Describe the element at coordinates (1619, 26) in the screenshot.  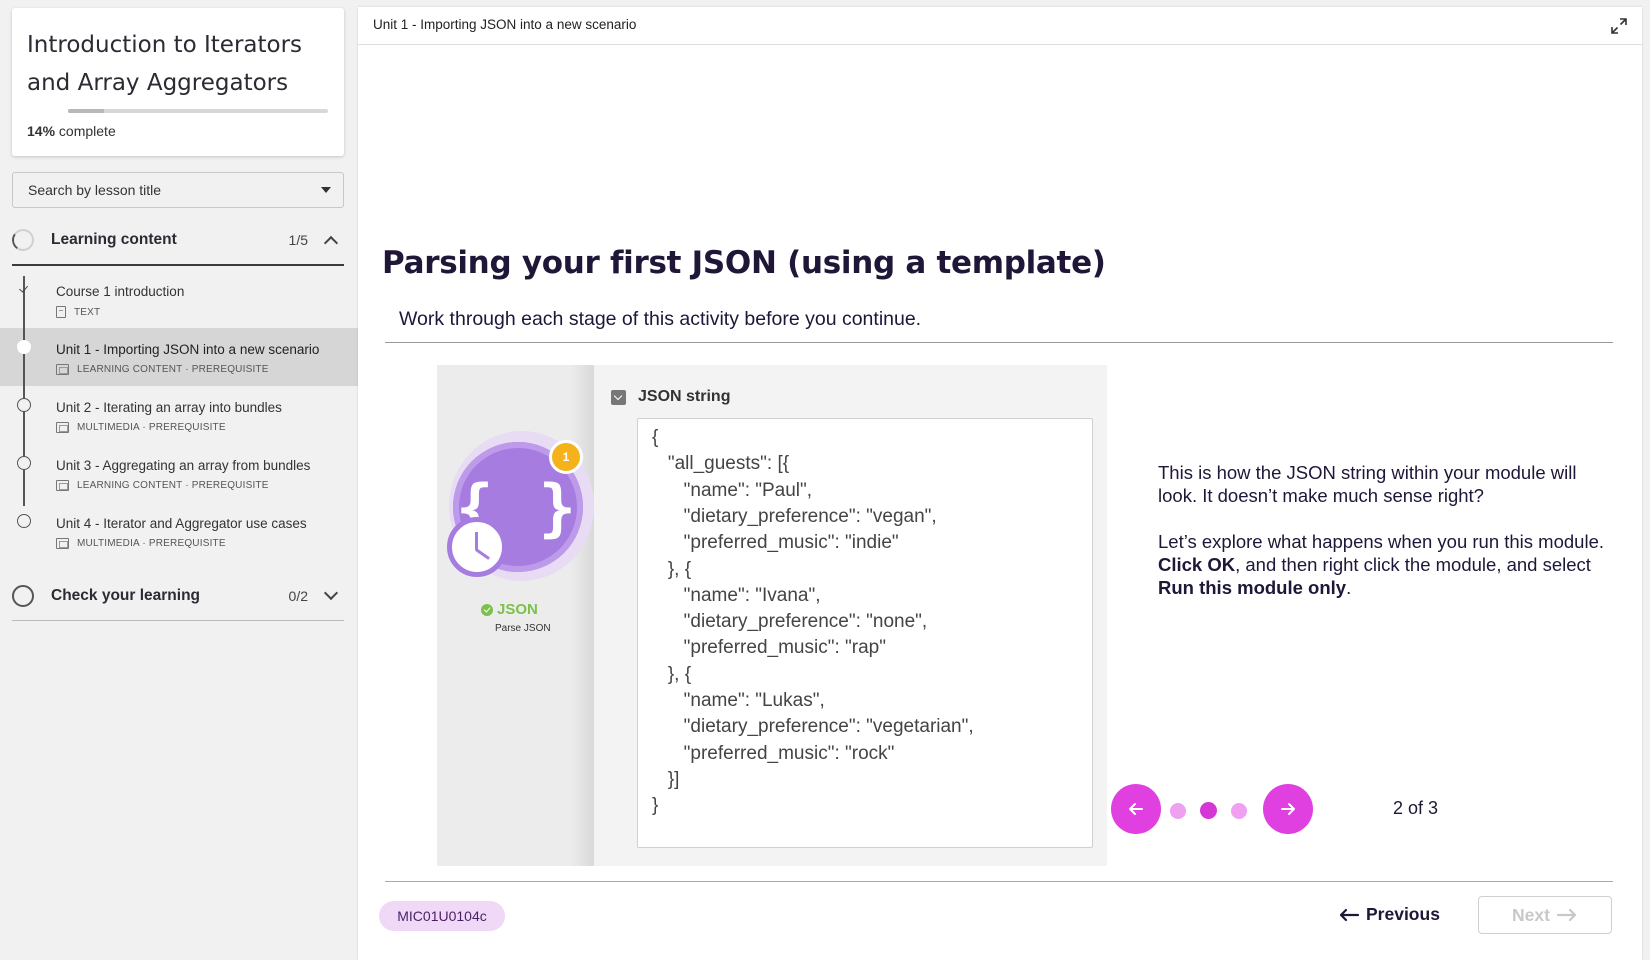
I see `expand-icon` at that location.